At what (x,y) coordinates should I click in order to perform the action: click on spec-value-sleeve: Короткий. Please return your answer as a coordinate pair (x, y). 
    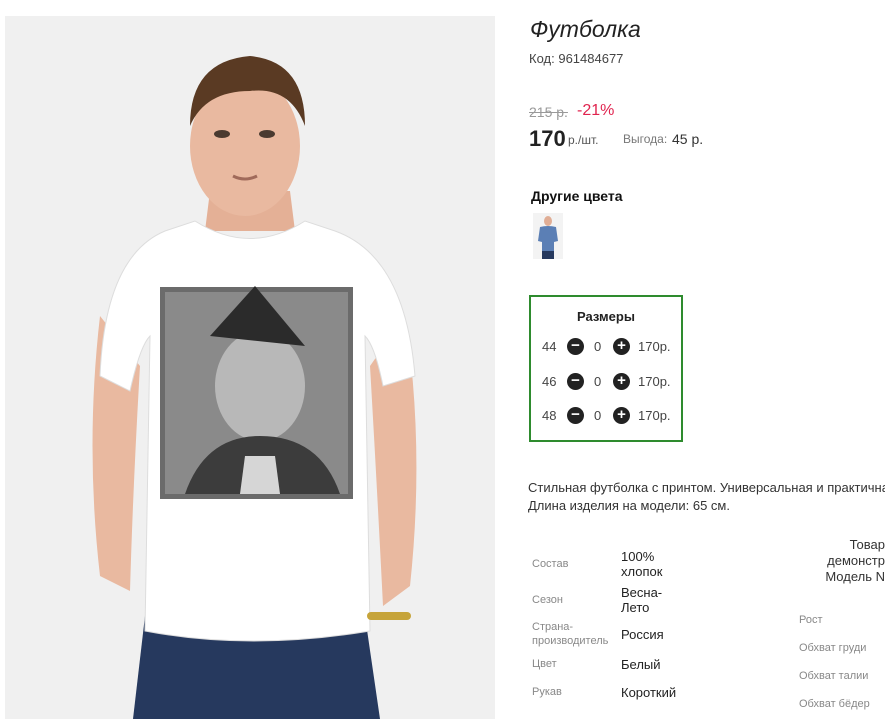
    Looking at the image, I should click on (649, 692).